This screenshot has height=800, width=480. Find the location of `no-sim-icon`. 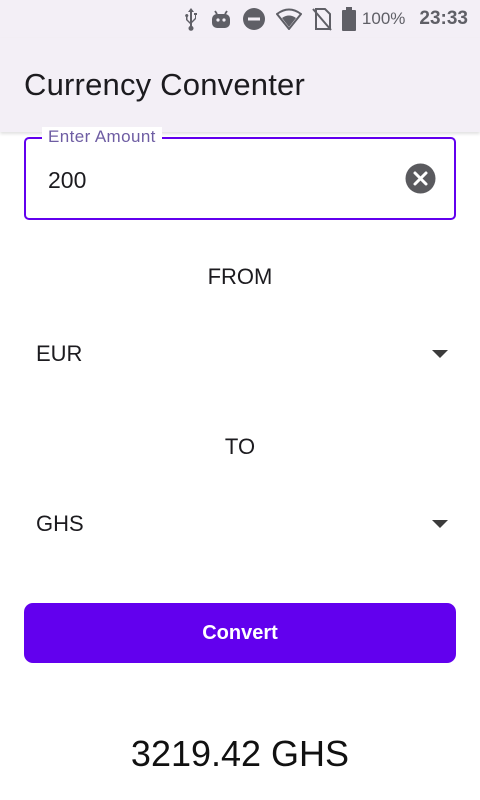

no-sim-icon is located at coordinates (322, 19).